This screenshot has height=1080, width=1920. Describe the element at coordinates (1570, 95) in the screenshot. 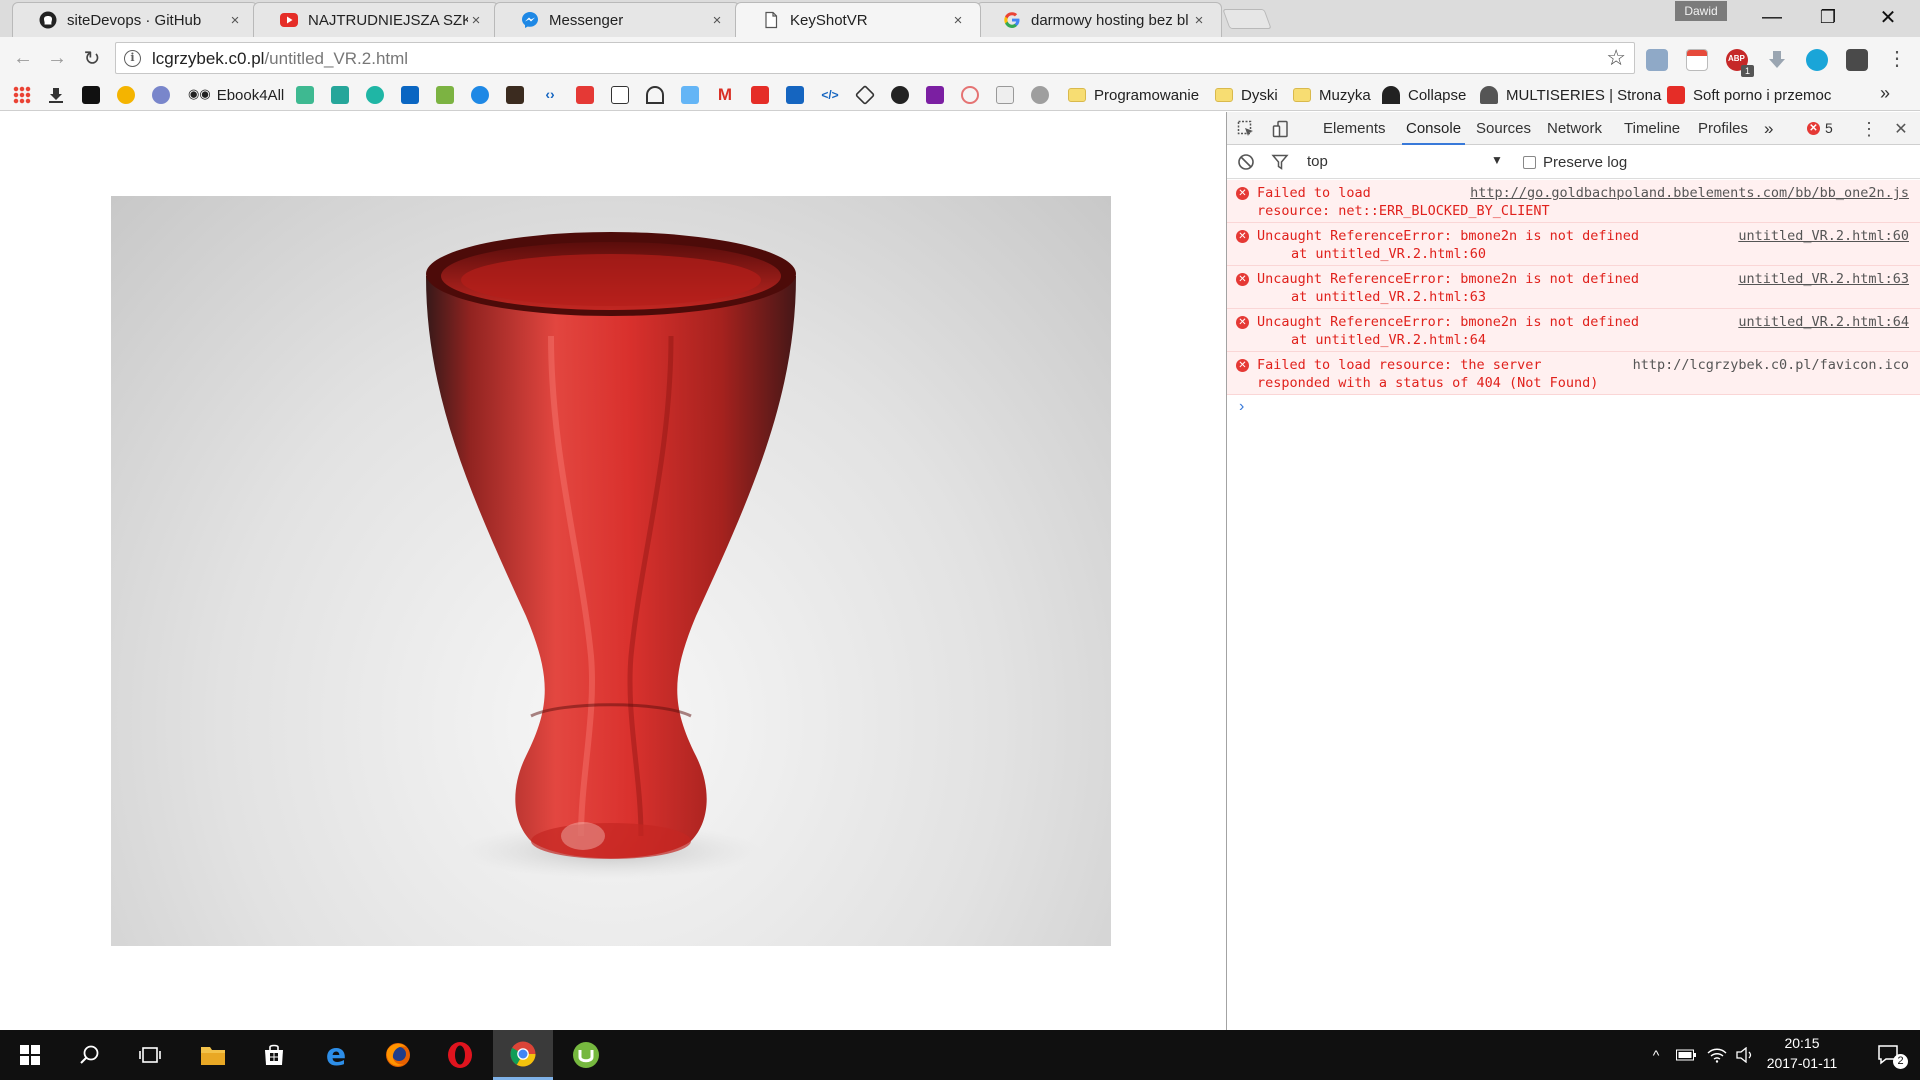

I see `bookmark-multiseries: MULTISERIES | Strona` at that location.